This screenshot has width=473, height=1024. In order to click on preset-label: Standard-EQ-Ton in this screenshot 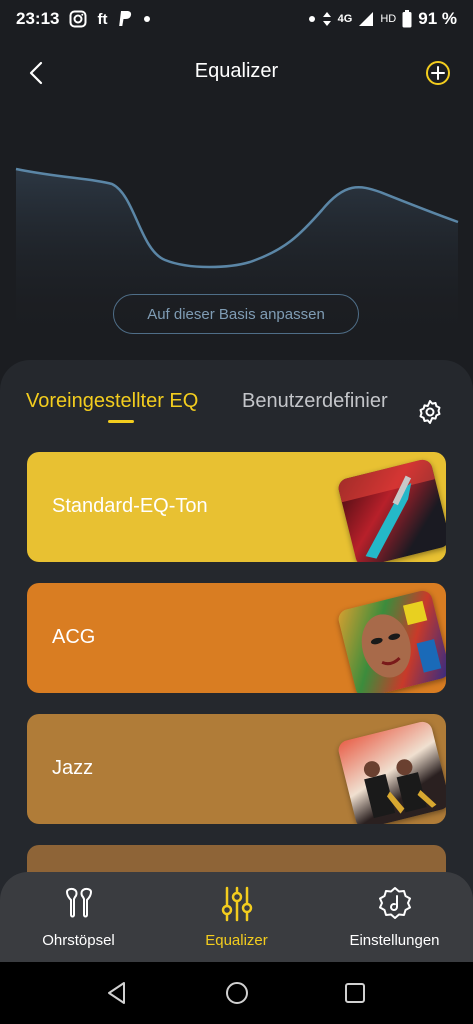, I will do `click(130, 506)`.